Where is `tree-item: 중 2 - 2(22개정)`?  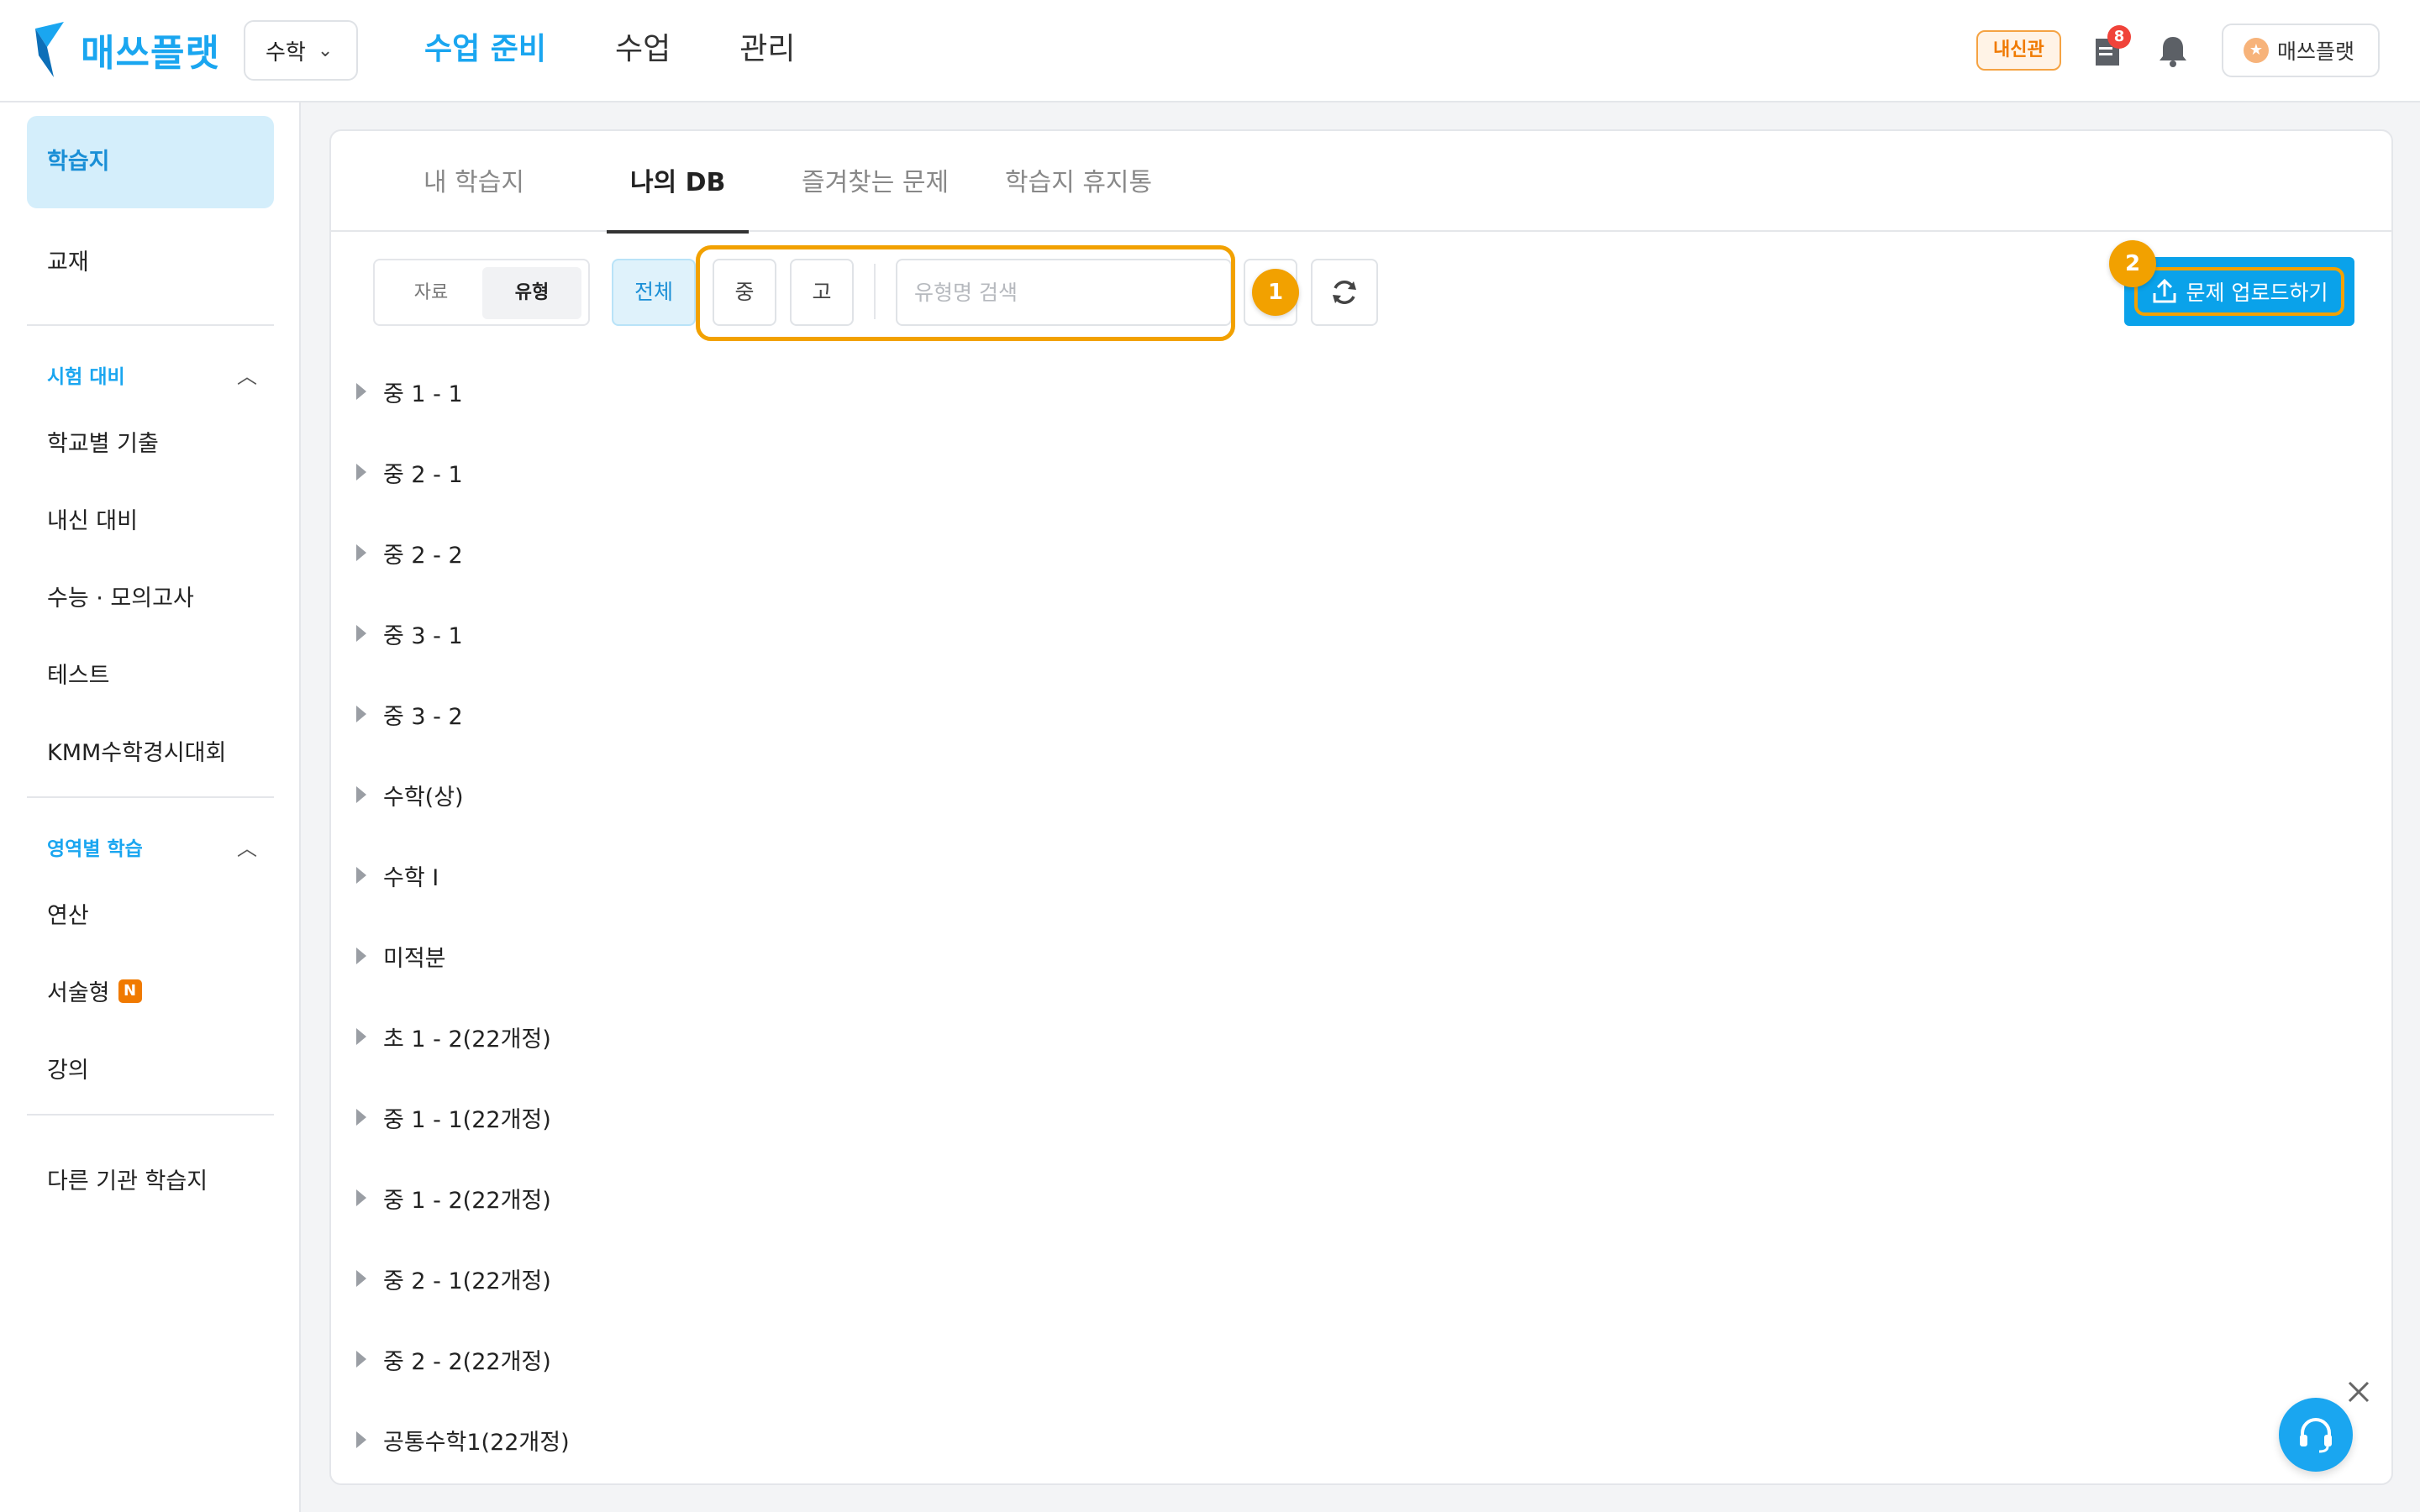 tree-item: 중 2 - 2(22개정) is located at coordinates (453, 1359).